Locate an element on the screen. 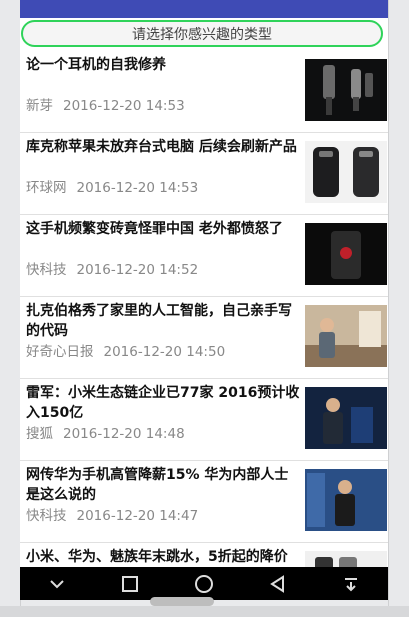 This screenshot has width=409, height=617. news-time: 2016-12-20 14:52 is located at coordinates (137, 270).